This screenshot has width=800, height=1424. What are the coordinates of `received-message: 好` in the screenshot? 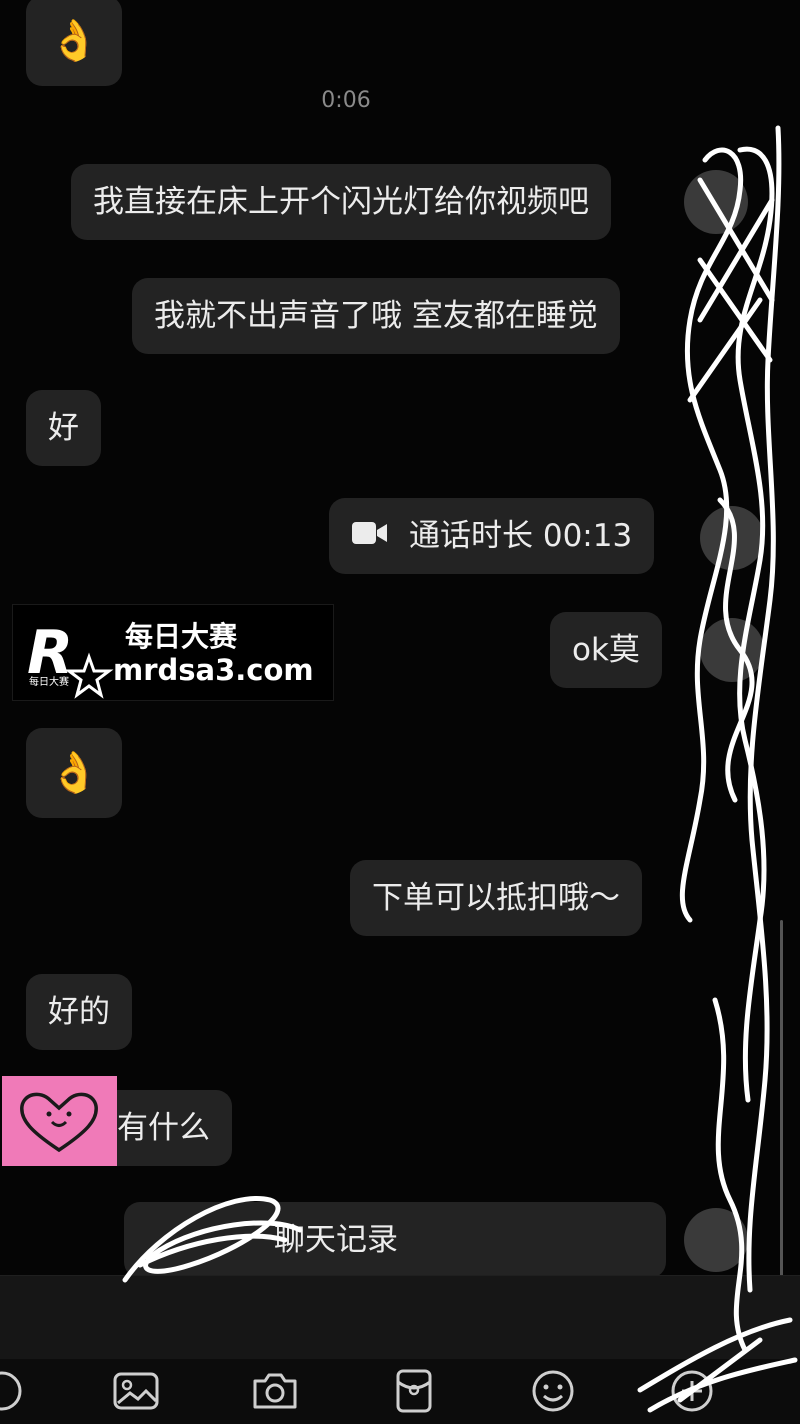 It's located at (63, 428).